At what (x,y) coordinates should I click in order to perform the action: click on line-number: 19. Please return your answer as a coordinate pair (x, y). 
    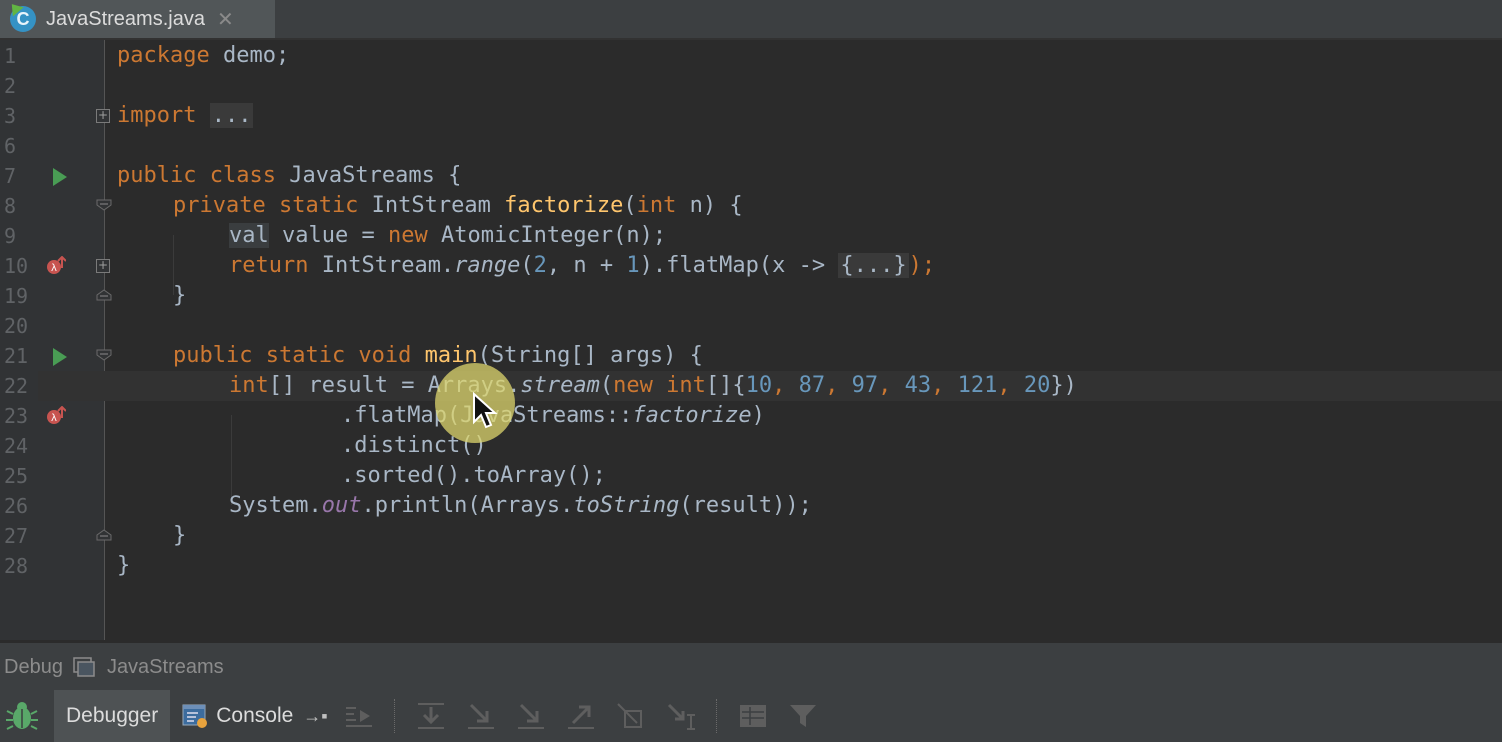
    Looking at the image, I should click on (16, 296).